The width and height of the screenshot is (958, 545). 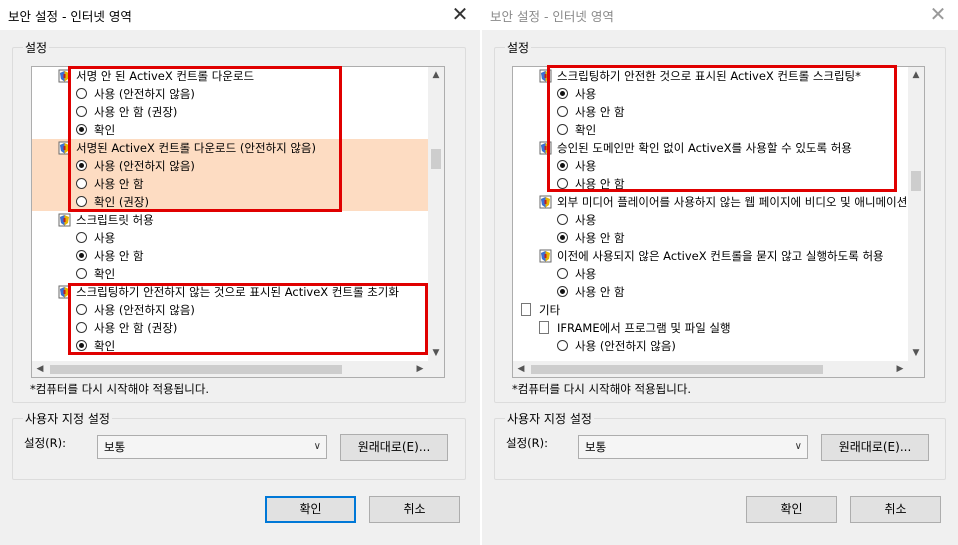 What do you see at coordinates (718, 256) in the screenshot?
I see `setting-category-row: 이전에 사용되지 않은 ActiveX 컨트롤을 묻지 않고 실행하도록 허용` at bounding box center [718, 256].